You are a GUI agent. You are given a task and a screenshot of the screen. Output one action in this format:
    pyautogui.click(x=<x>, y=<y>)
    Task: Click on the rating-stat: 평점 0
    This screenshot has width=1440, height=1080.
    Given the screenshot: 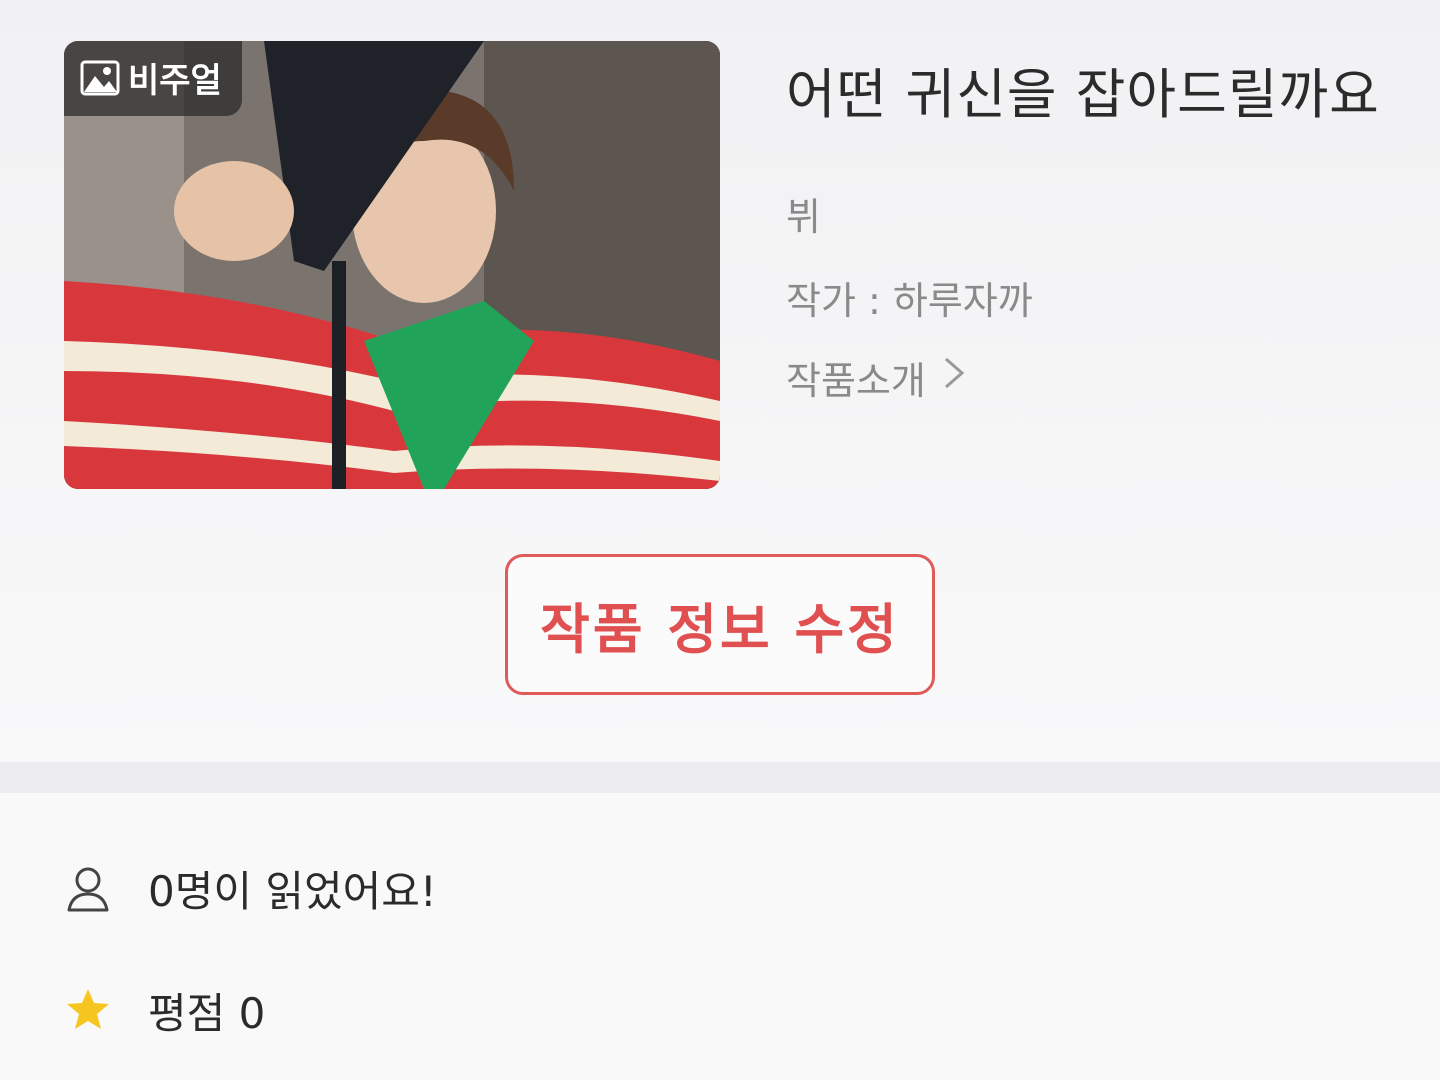 What is the action you would take?
    pyautogui.click(x=164, y=1010)
    